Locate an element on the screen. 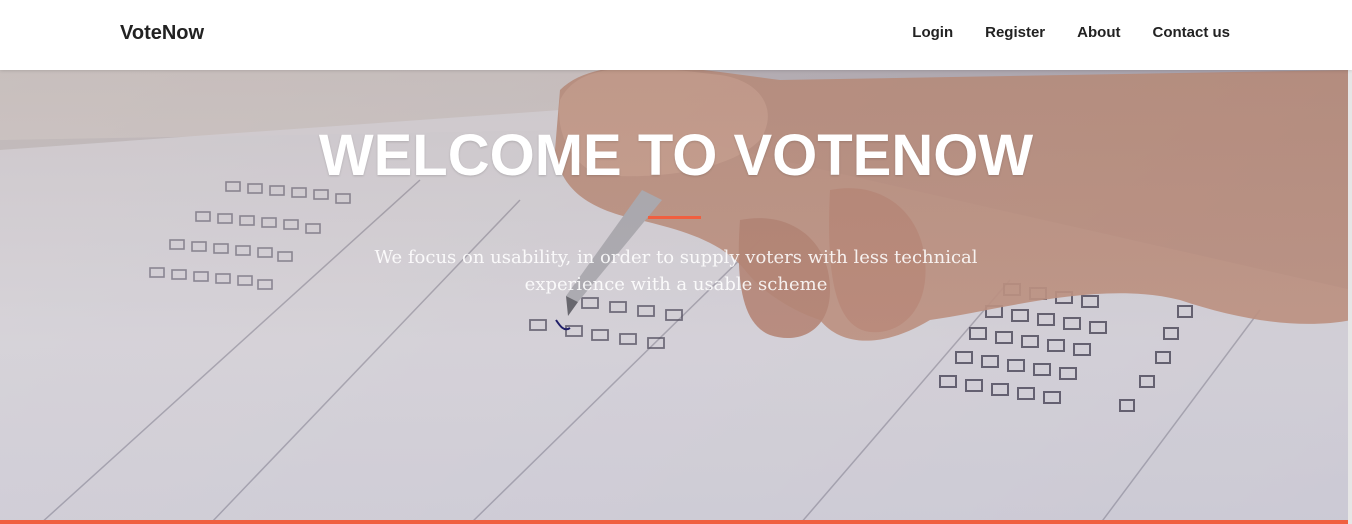 The image size is (1352, 524). bottom-accent-bar is located at coordinates (676, 522).